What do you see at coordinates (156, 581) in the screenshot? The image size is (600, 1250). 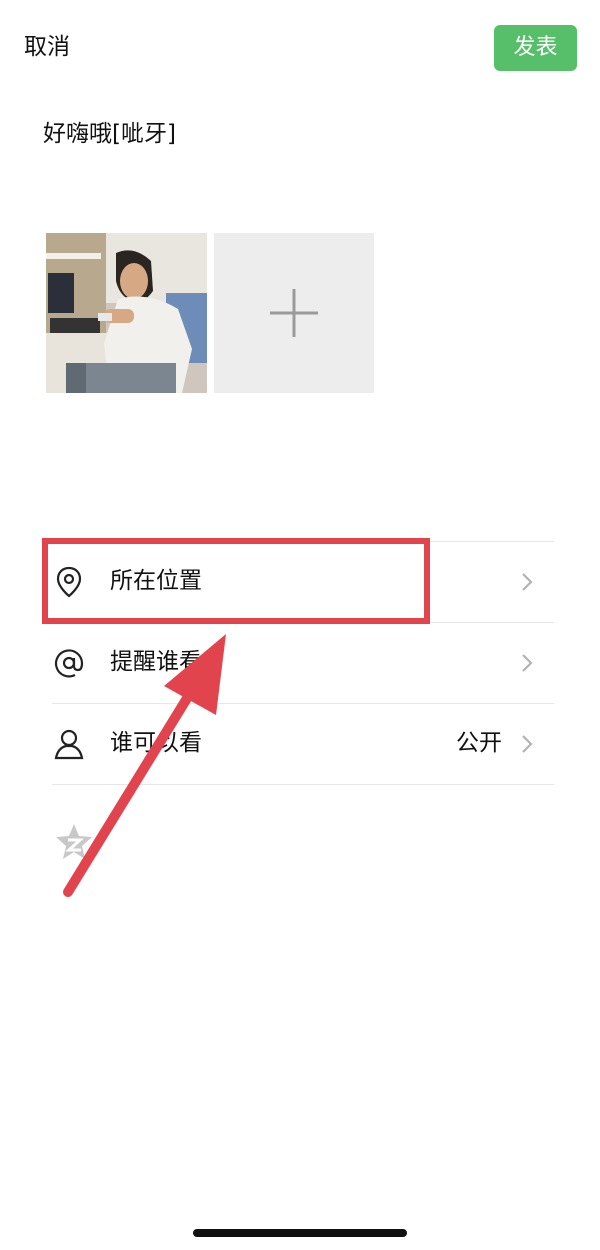 I see `option-label: 所在位置` at bounding box center [156, 581].